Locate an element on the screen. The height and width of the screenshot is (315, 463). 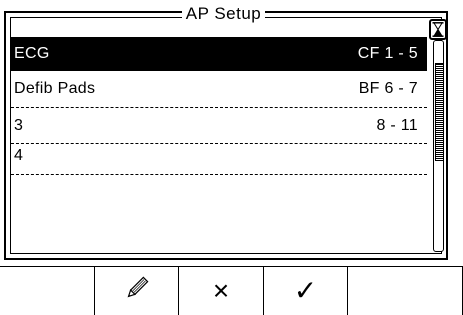
cross-icon: × is located at coordinates (221, 290).